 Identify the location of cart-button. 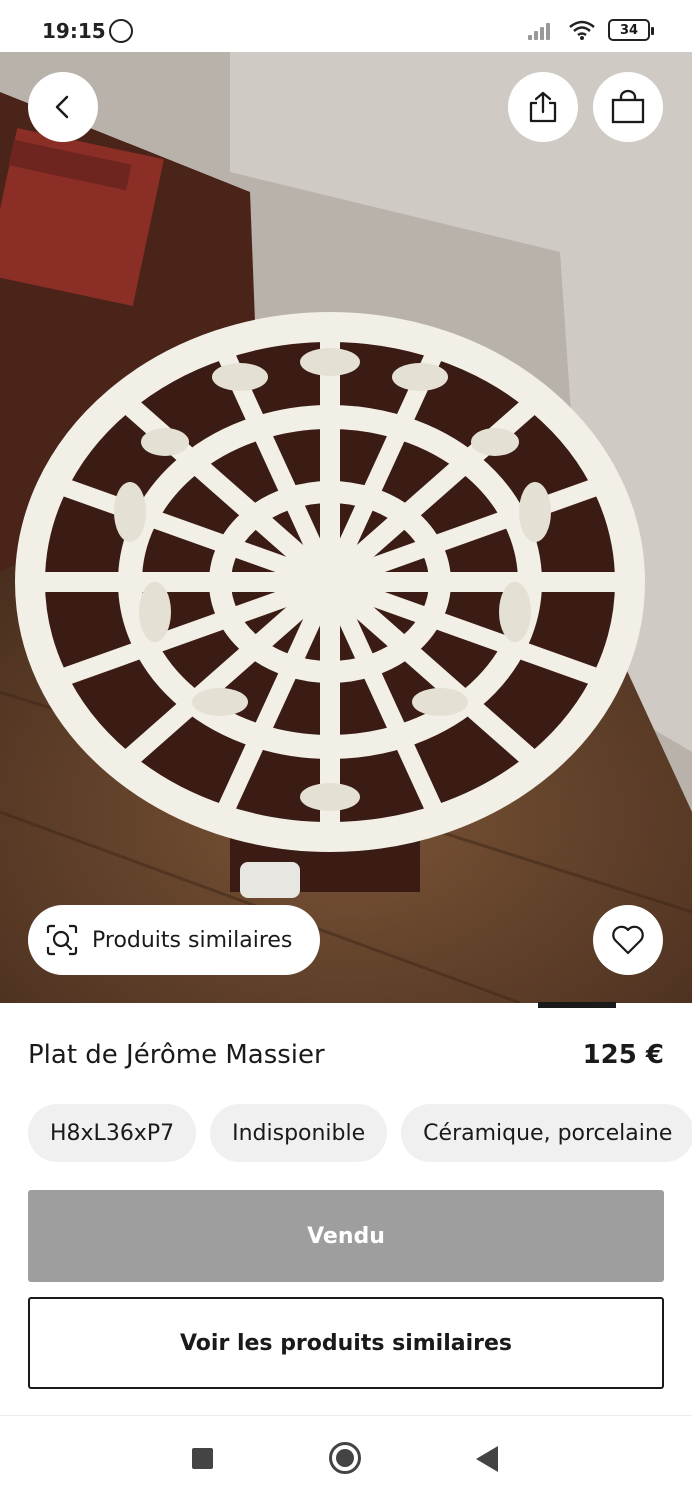
(628, 107).